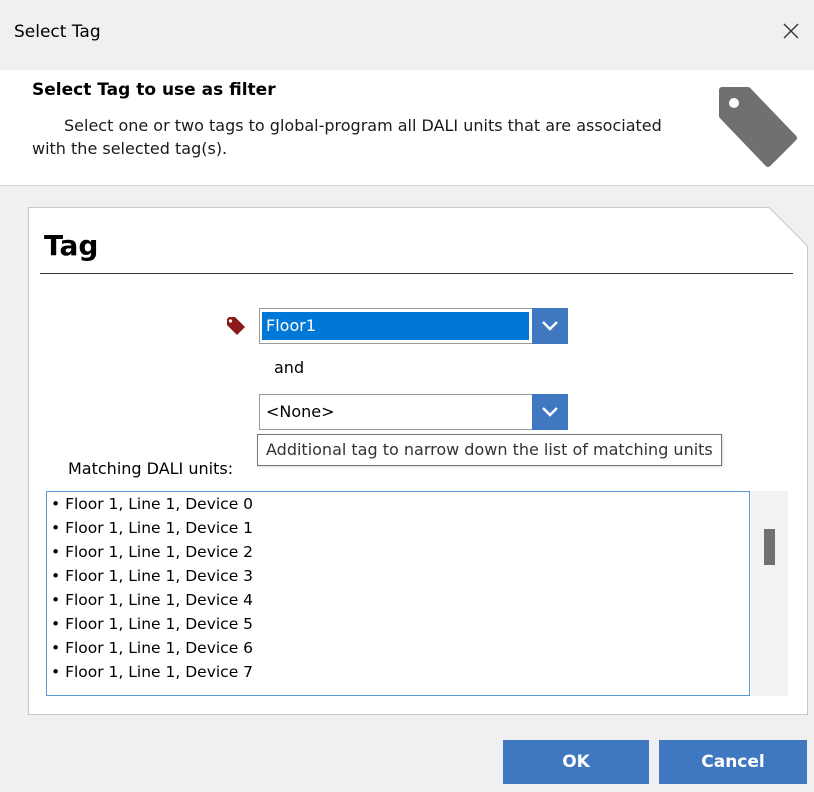  I want to click on tag2-dropdown-button, so click(550, 412).